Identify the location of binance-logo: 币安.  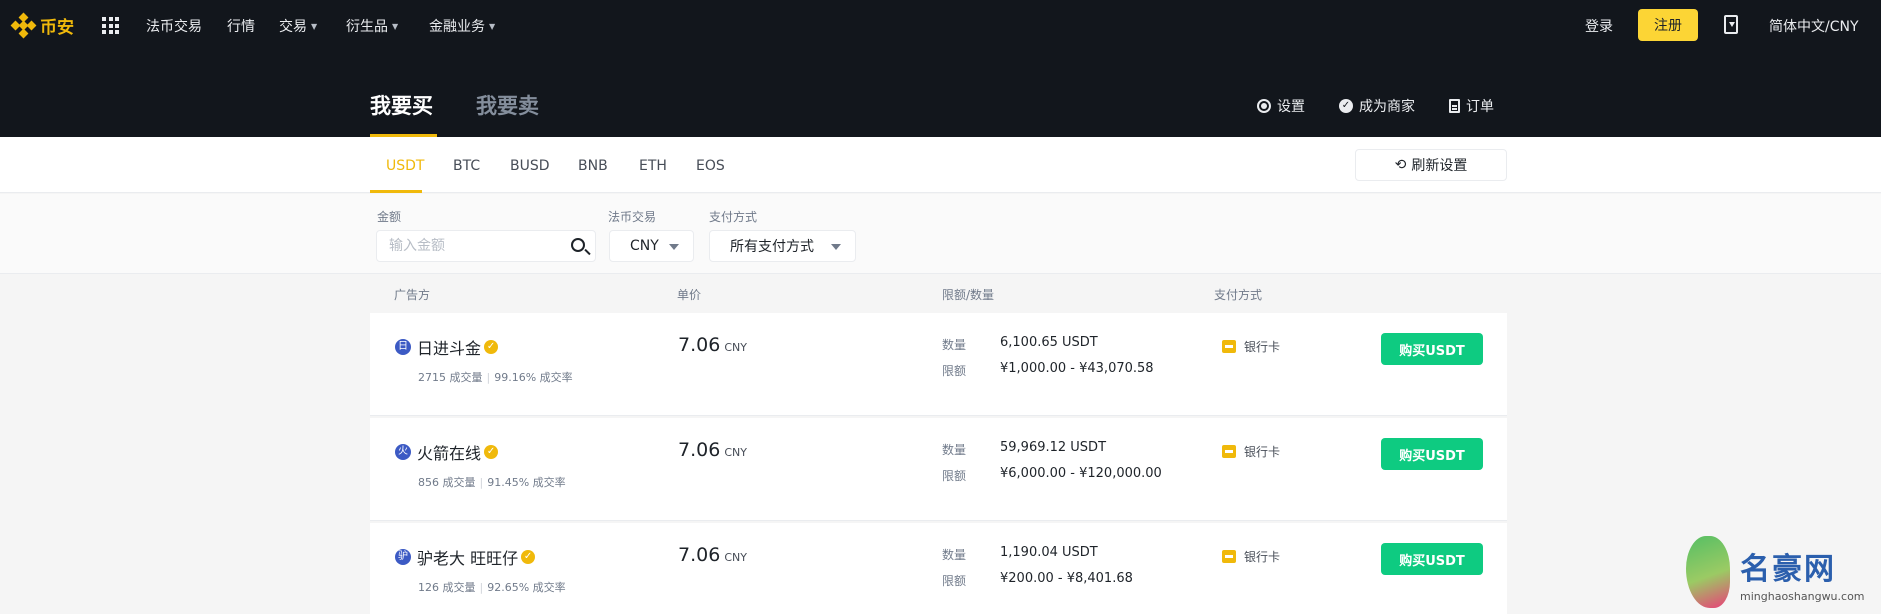
(42, 25).